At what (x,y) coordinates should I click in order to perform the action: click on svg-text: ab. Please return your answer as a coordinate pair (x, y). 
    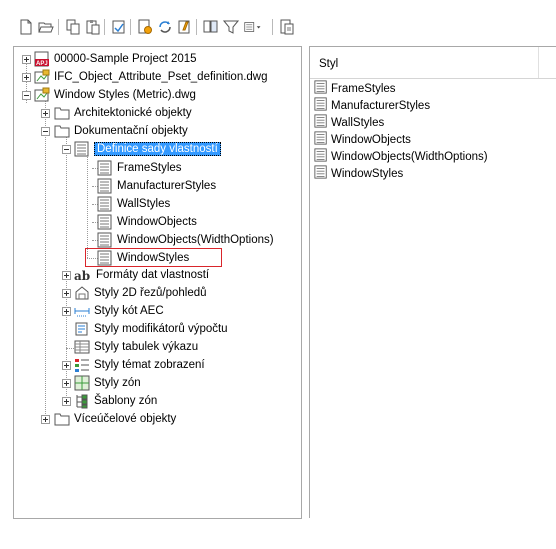
    Looking at the image, I should click on (82, 275).